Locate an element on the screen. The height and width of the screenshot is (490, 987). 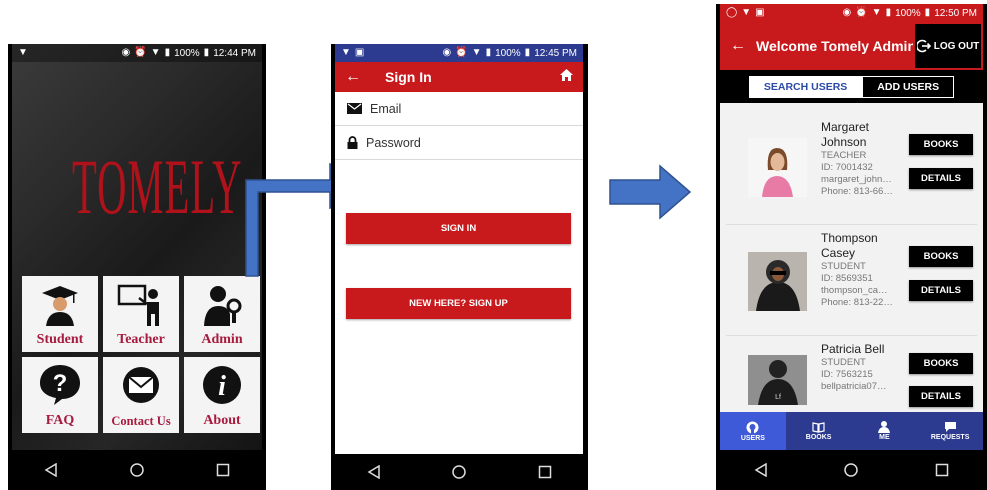
tab-search-users: SEARCH USERS is located at coordinates (805, 86).